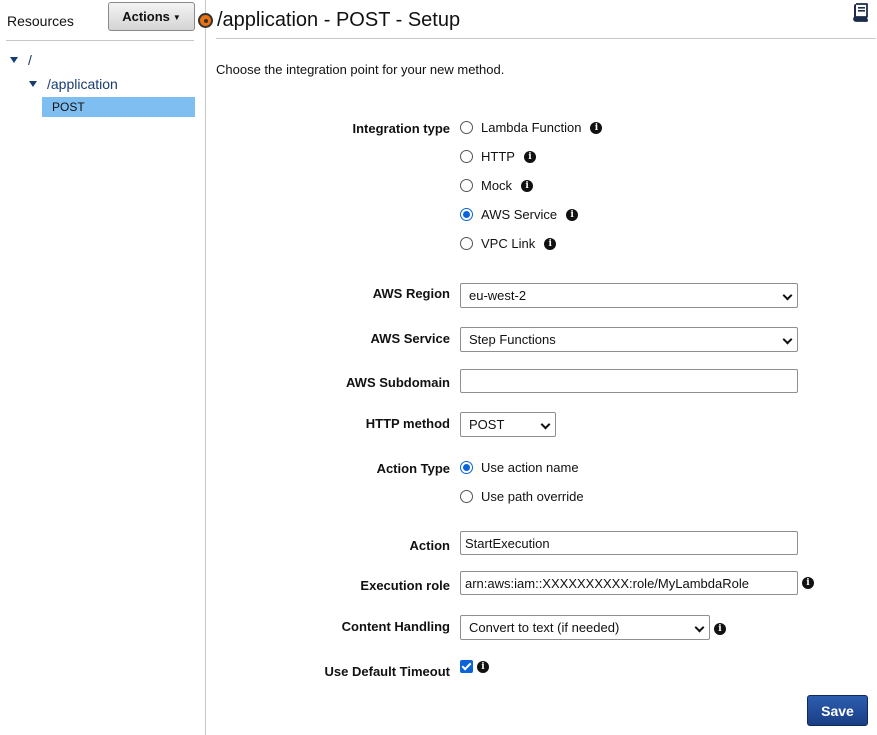 The image size is (877, 735). Describe the element at coordinates (146, 16) in the screenshot. I see `actions-button-label: Actions` at that location.